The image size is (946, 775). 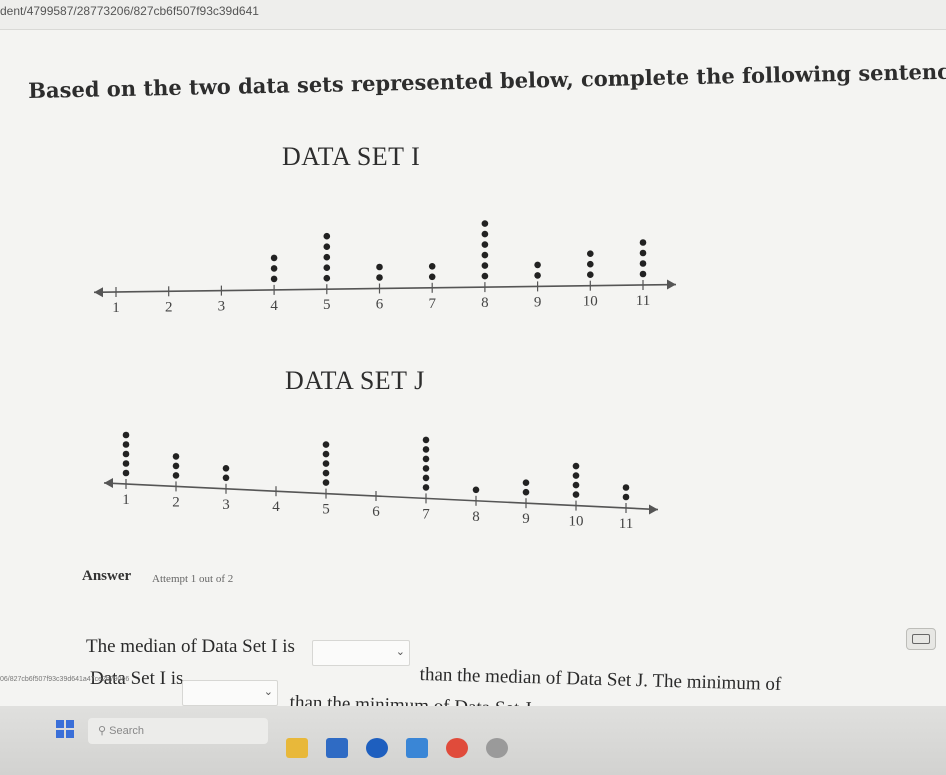 What do you see at coordinates (65, 679) in the screenshot?
I see `status-url: 06/827cb6f507f93c39d641a47ce2b790e6` at bounding box center [65, 679].